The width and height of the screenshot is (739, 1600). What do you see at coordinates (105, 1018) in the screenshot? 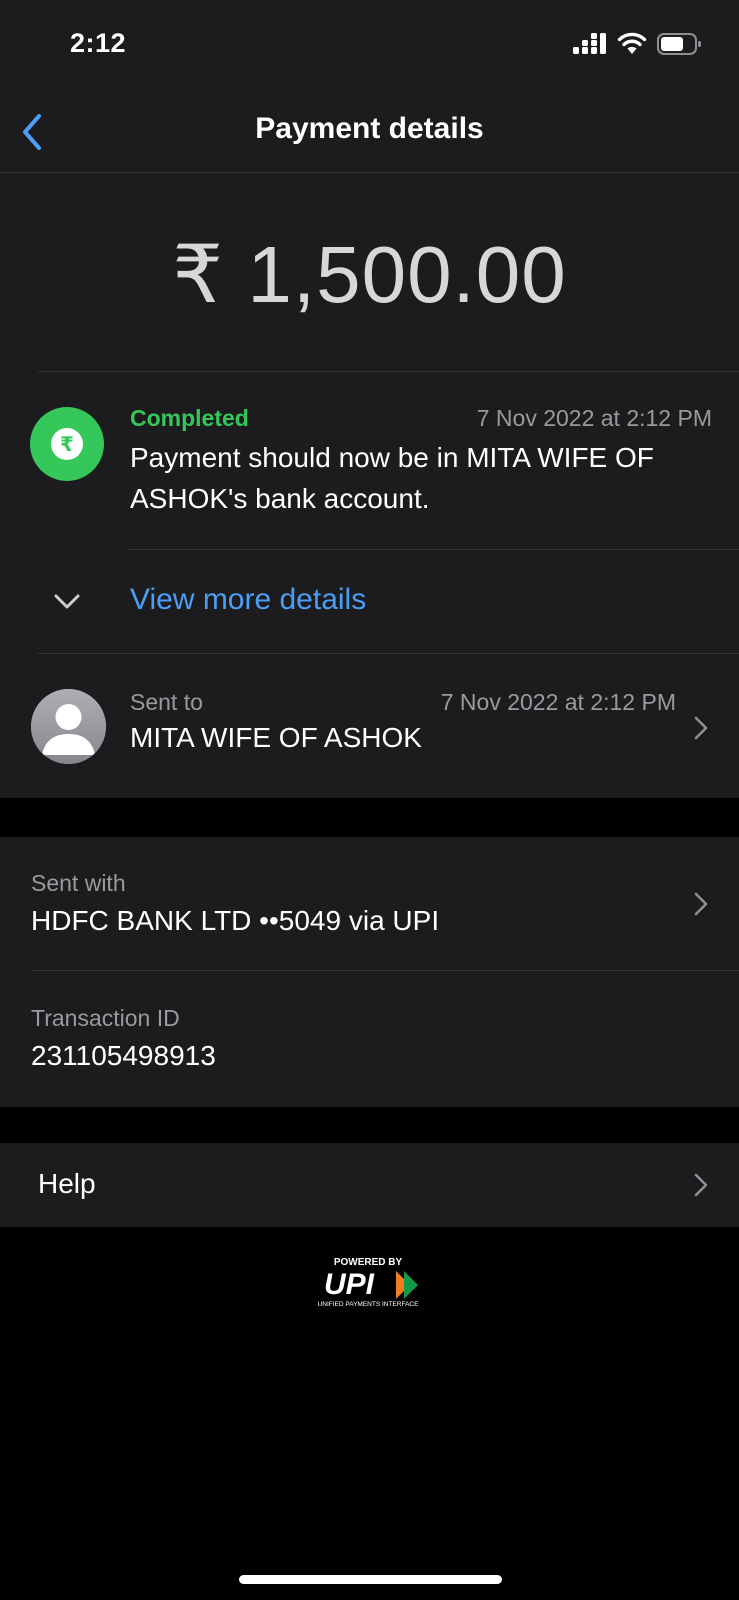
I see `transaction-id-label: Transaction ID` at bounding box center [105, 1018].